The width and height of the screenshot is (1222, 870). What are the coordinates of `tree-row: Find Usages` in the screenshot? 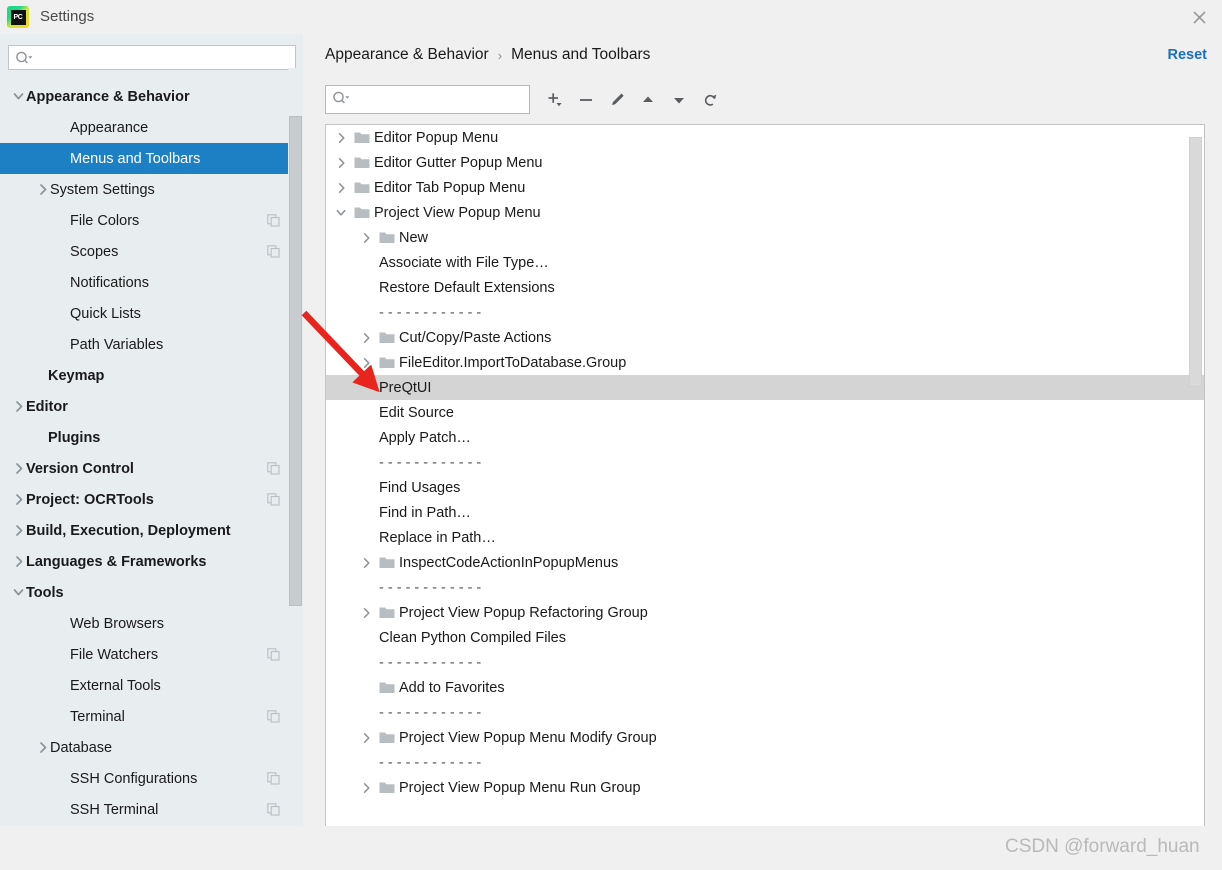 It's located at (765, 487).